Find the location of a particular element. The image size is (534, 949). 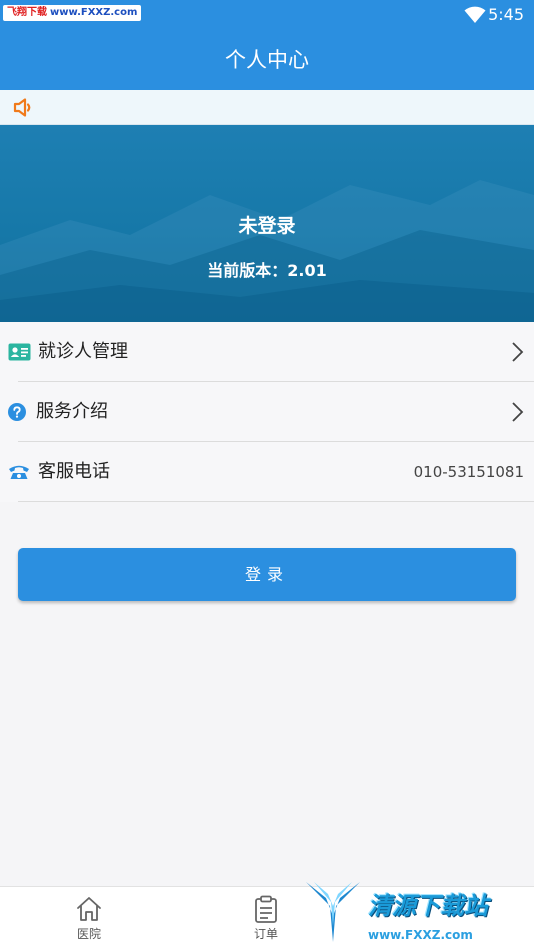

watermark-url: www.FXXZ.com is located at coordinates (420, 935).